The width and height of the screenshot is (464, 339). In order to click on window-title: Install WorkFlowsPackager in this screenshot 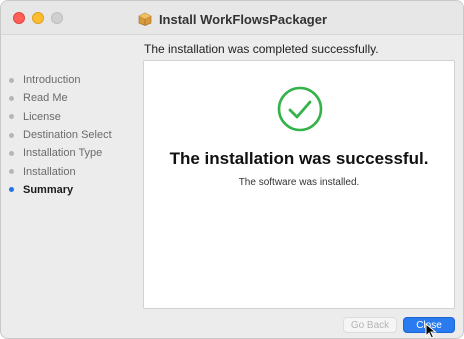, I will do `click(243, 19)`.